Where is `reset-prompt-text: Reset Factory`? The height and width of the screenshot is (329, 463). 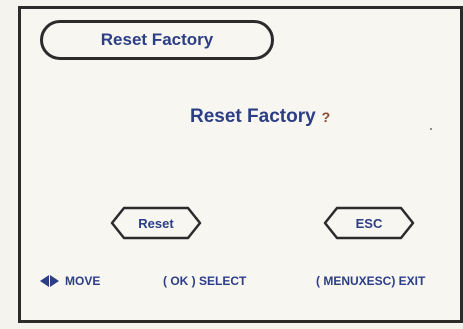 reset-prompt-text: Reset Factory is located at coordinates (253, 116).